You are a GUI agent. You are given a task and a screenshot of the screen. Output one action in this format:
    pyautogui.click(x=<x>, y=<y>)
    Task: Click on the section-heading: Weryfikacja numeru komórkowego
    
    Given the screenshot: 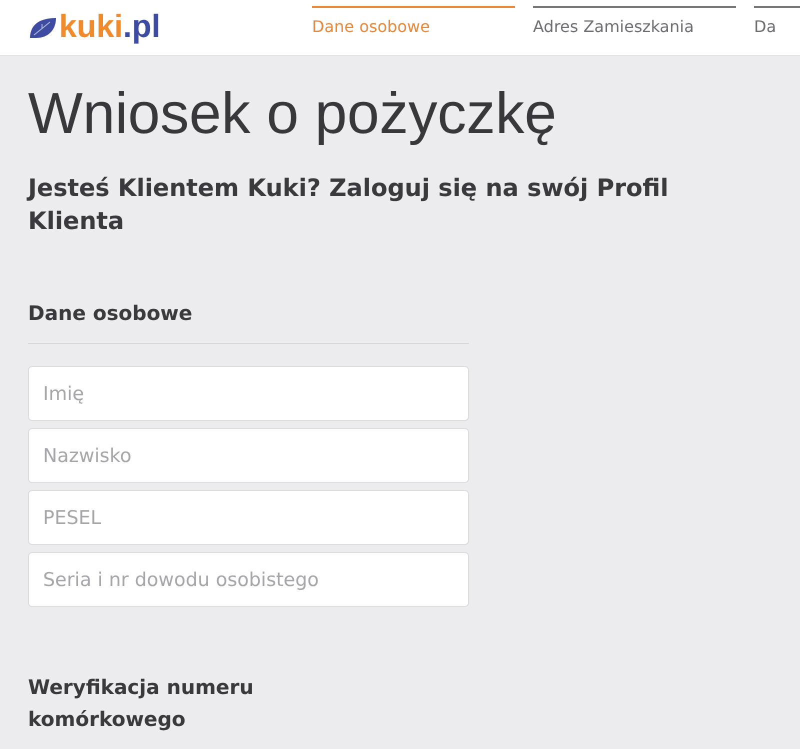 What is the action you would take?
    pyautogui.click(x=141, y=704)
    